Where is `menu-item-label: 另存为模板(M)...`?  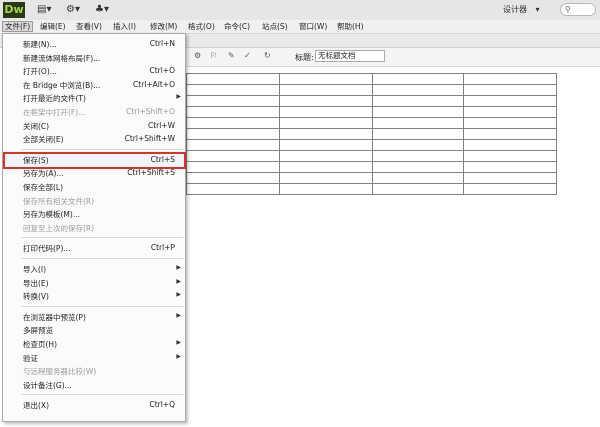 menu-item-label: 另存为模板(M)... is located at coordinates (51, 215).